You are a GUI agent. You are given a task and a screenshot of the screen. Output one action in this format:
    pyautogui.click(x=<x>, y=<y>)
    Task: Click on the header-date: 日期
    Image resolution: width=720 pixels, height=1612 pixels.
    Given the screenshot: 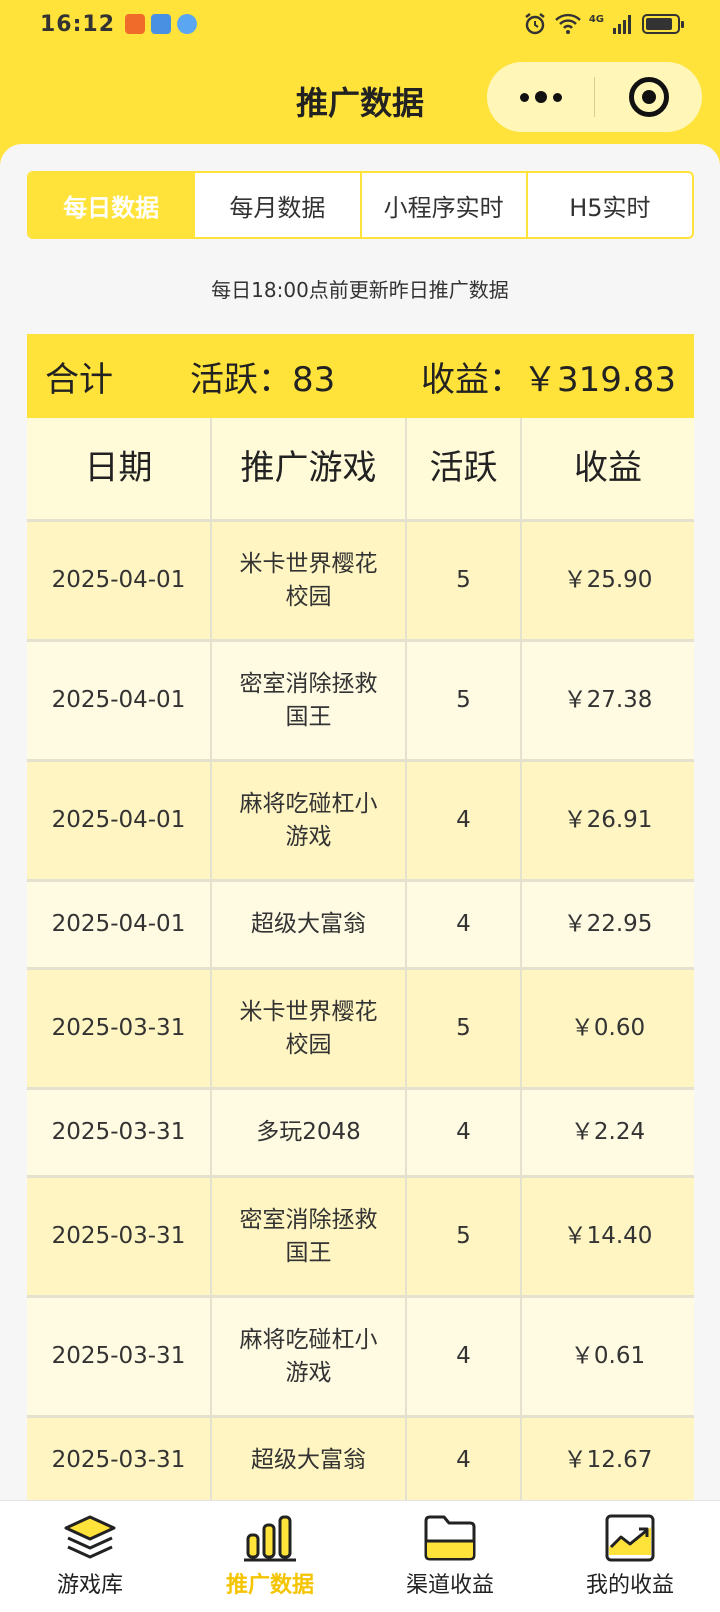 What is the action you would take?
    pyautogui.click(x=119, y=468)
    